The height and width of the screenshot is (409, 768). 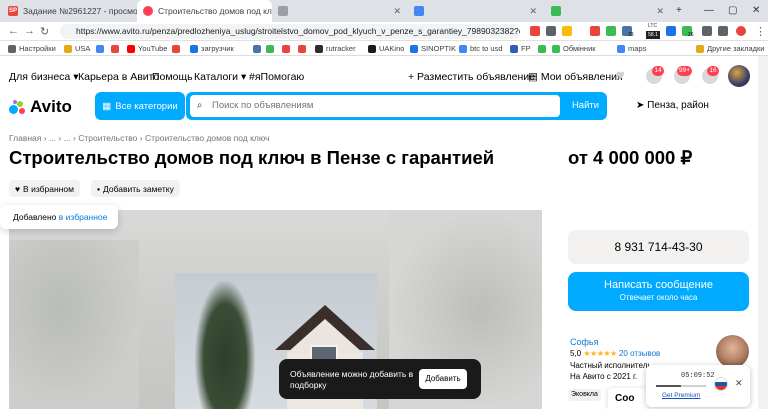 I want to click on tab-fifth: ✕, so click(x=607, y=11).